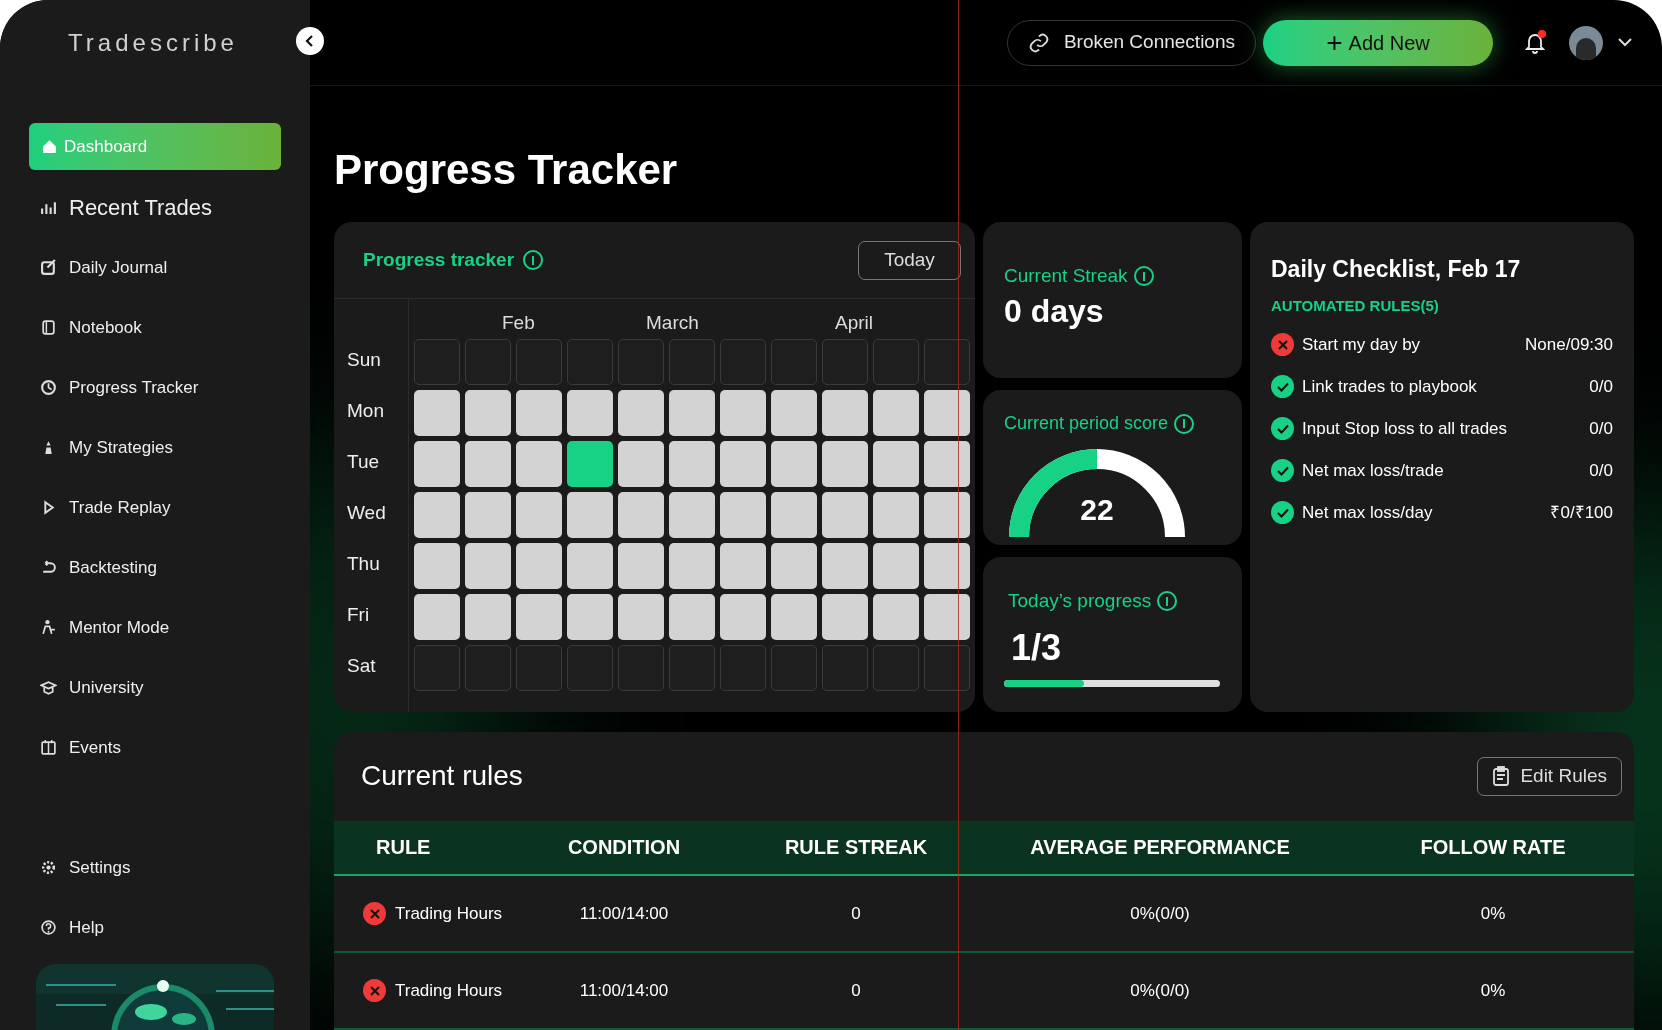 The height and width of the screenshot is (1030, 1662). Describe the element at coordinates (155, 387) in the screenshot. I see `sidebar-item: Progress Tracker` at that location.